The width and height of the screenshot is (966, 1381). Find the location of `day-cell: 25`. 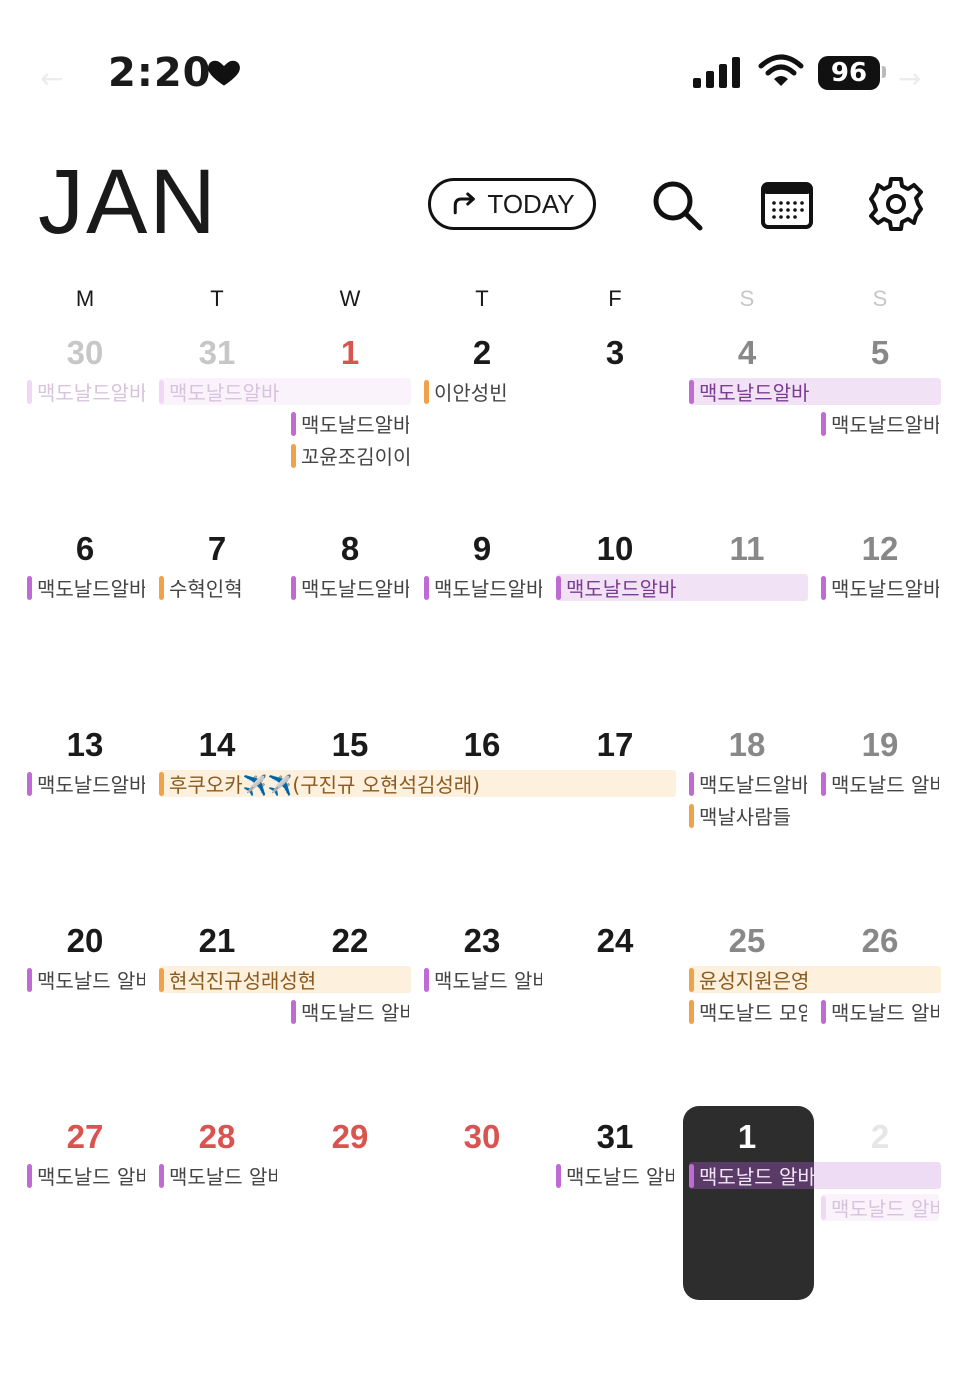

day-cell: 25 is located at coordinates (747, 941).